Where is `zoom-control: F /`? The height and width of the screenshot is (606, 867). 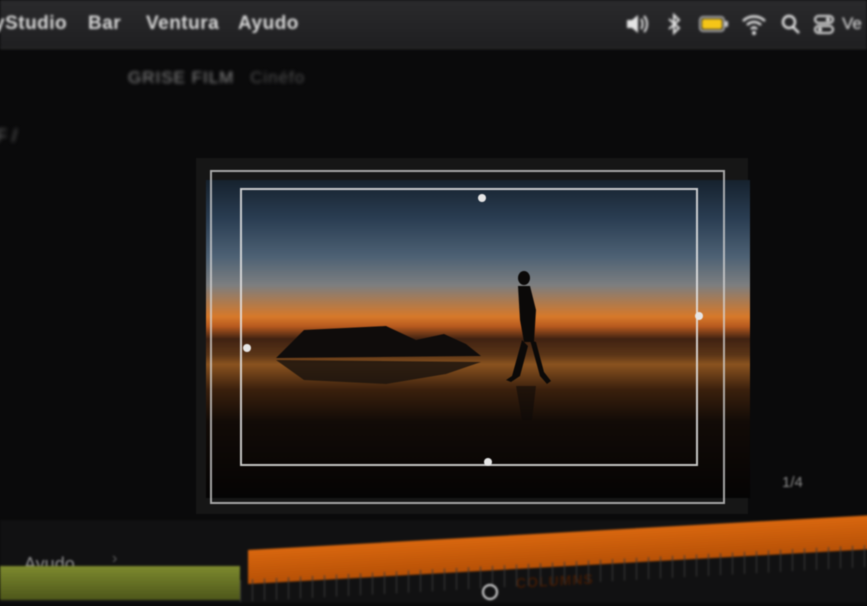
zoom-control: F / is located at coordinates (8, 136).